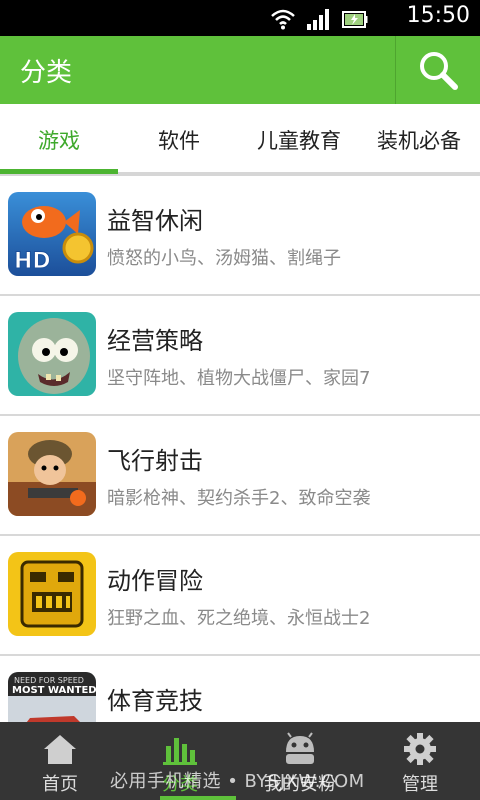 This screenshot has width=480, height=800. Describe the element at coordinates (239, 378) in the screenshot. I see `category-desc: 坚守阵地、植物大战僵尸、家园7` at that location.